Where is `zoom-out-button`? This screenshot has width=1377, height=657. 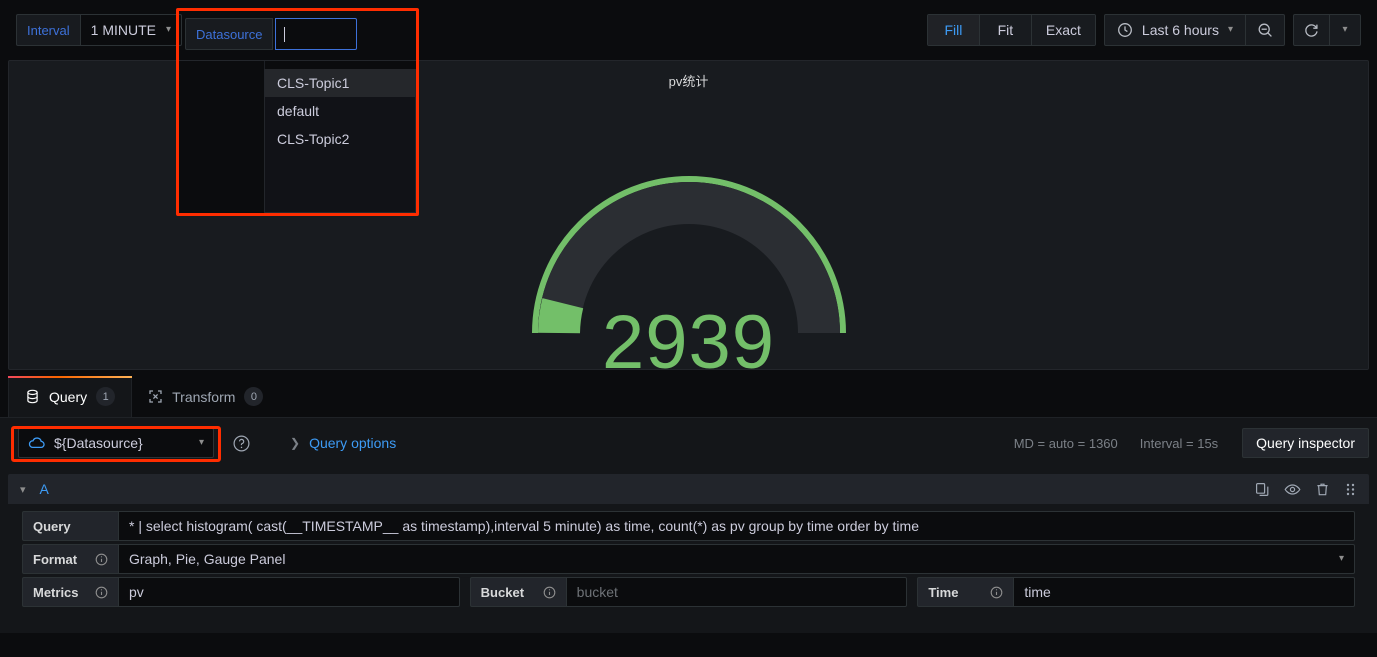 zoom-out-button is located at coordinates (1265, 30).